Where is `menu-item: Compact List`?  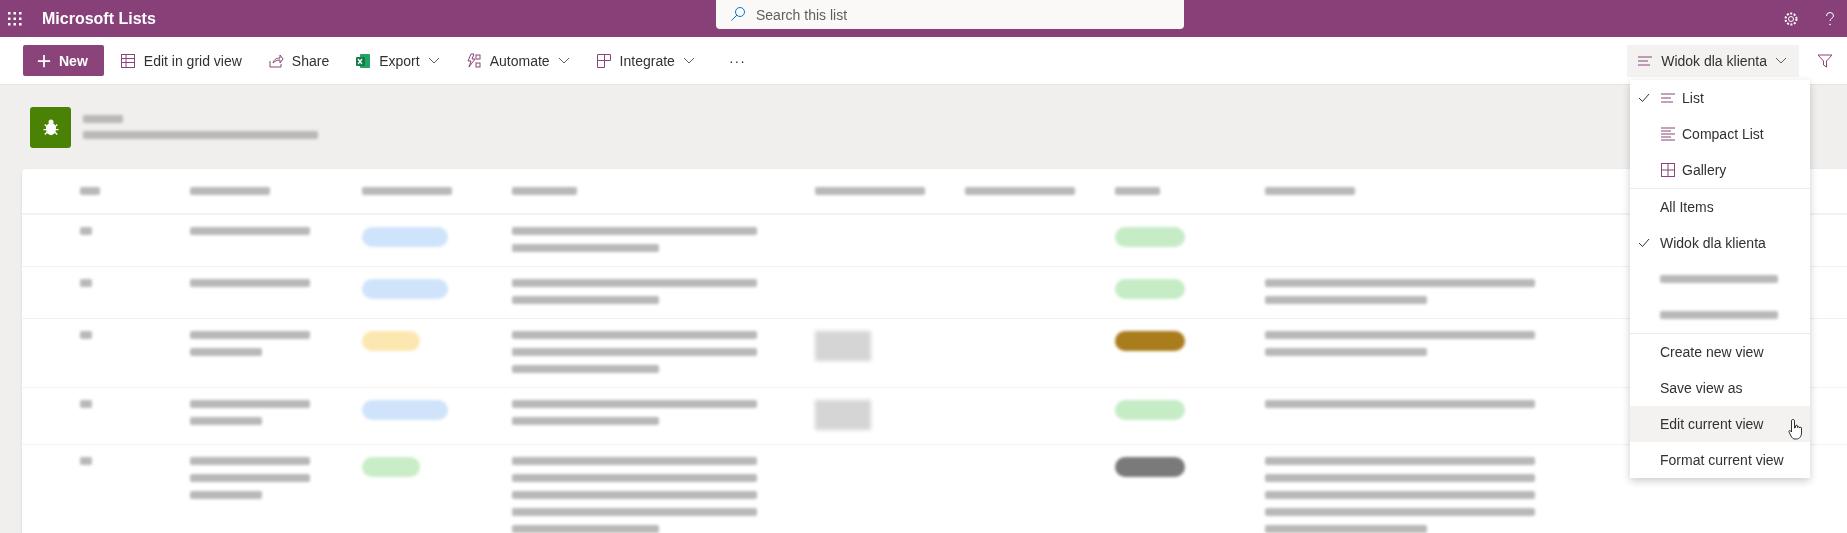 menu-item: Compact List is located at coordinates (1720, 134).